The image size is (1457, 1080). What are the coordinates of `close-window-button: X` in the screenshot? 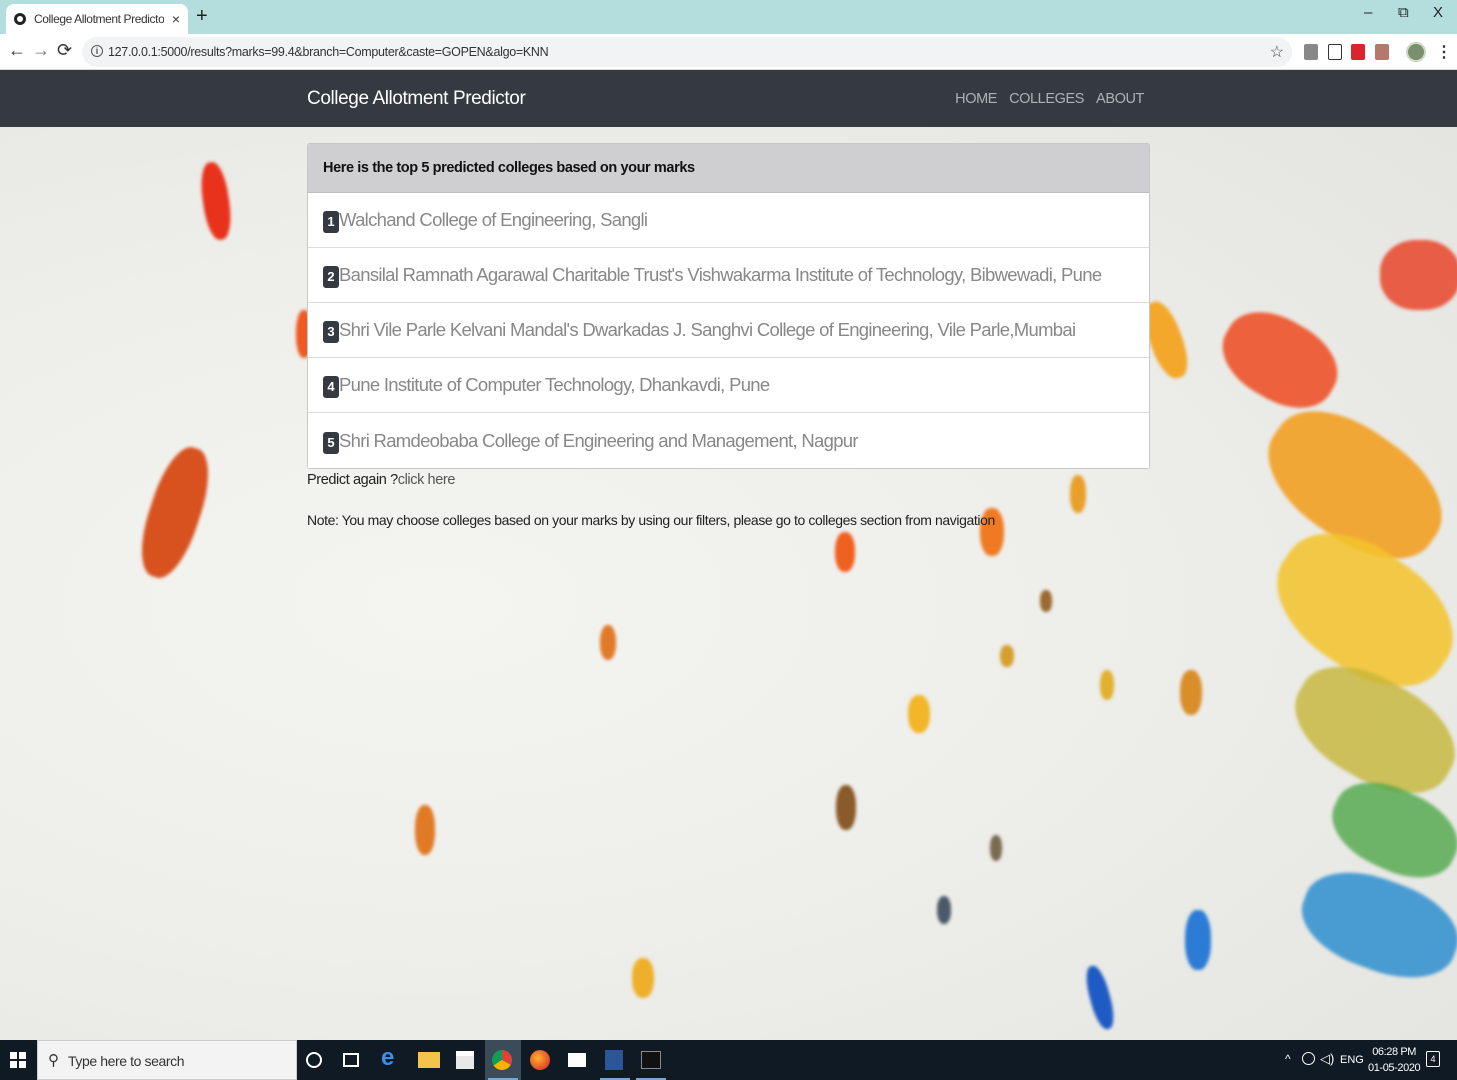 It's located at (1438, 12).